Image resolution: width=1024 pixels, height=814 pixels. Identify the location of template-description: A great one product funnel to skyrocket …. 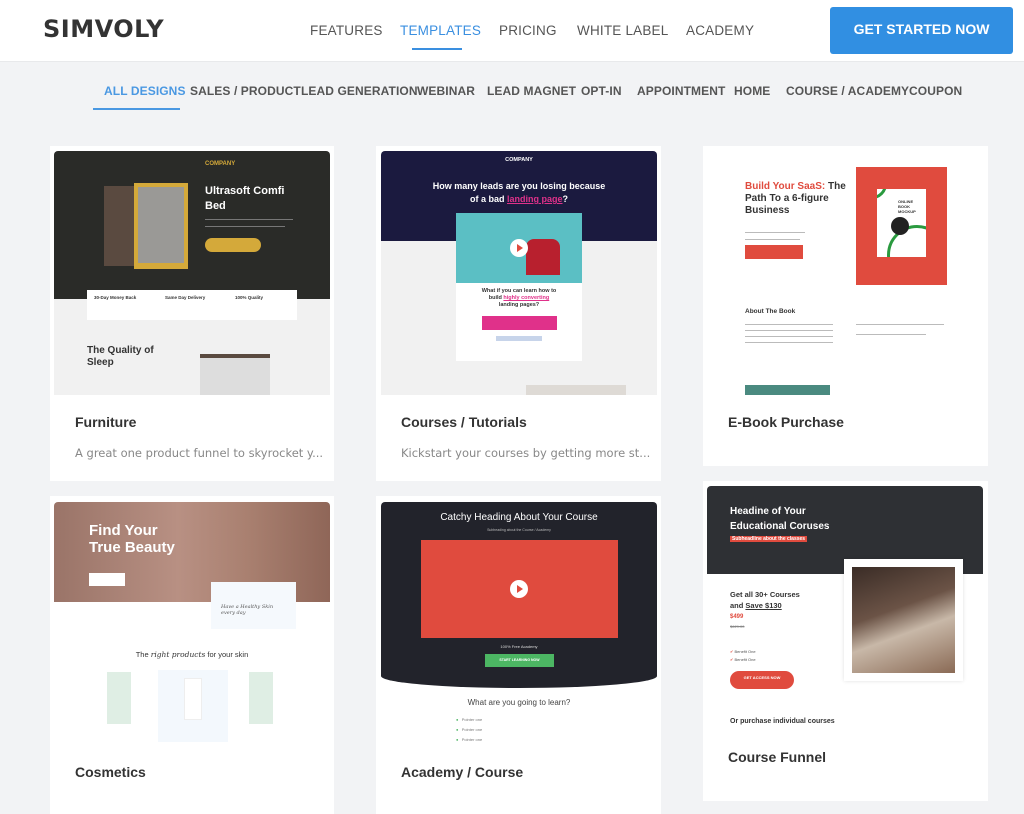
(199, 453).